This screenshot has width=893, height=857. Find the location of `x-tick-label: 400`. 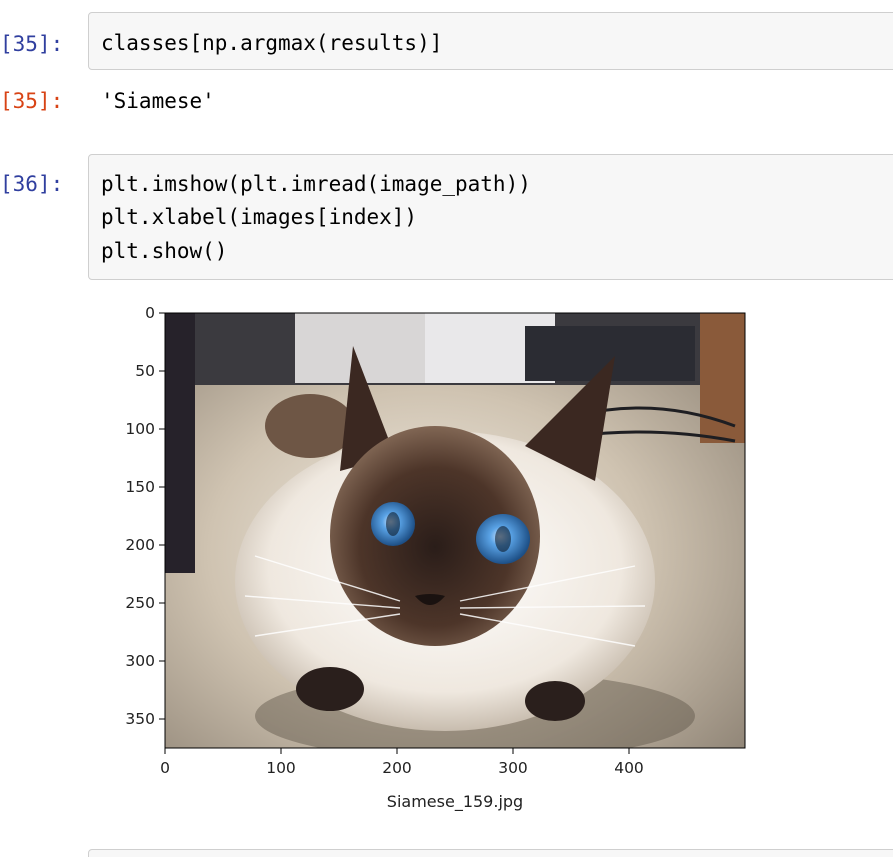

x-tick-label: 400 is located at coordinates (629, 768).